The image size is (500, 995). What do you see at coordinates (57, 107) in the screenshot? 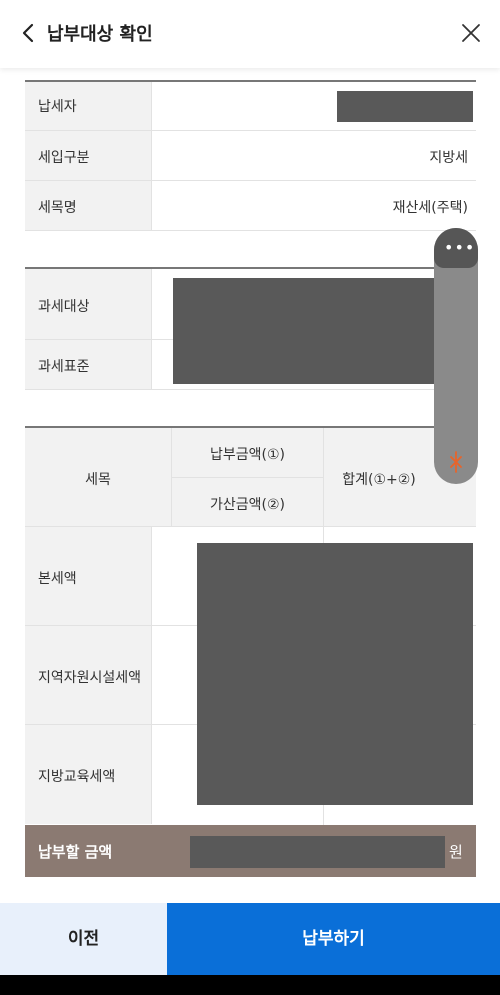
I see `taxpayer-label: 납세자` at bounding box center [57, 107].